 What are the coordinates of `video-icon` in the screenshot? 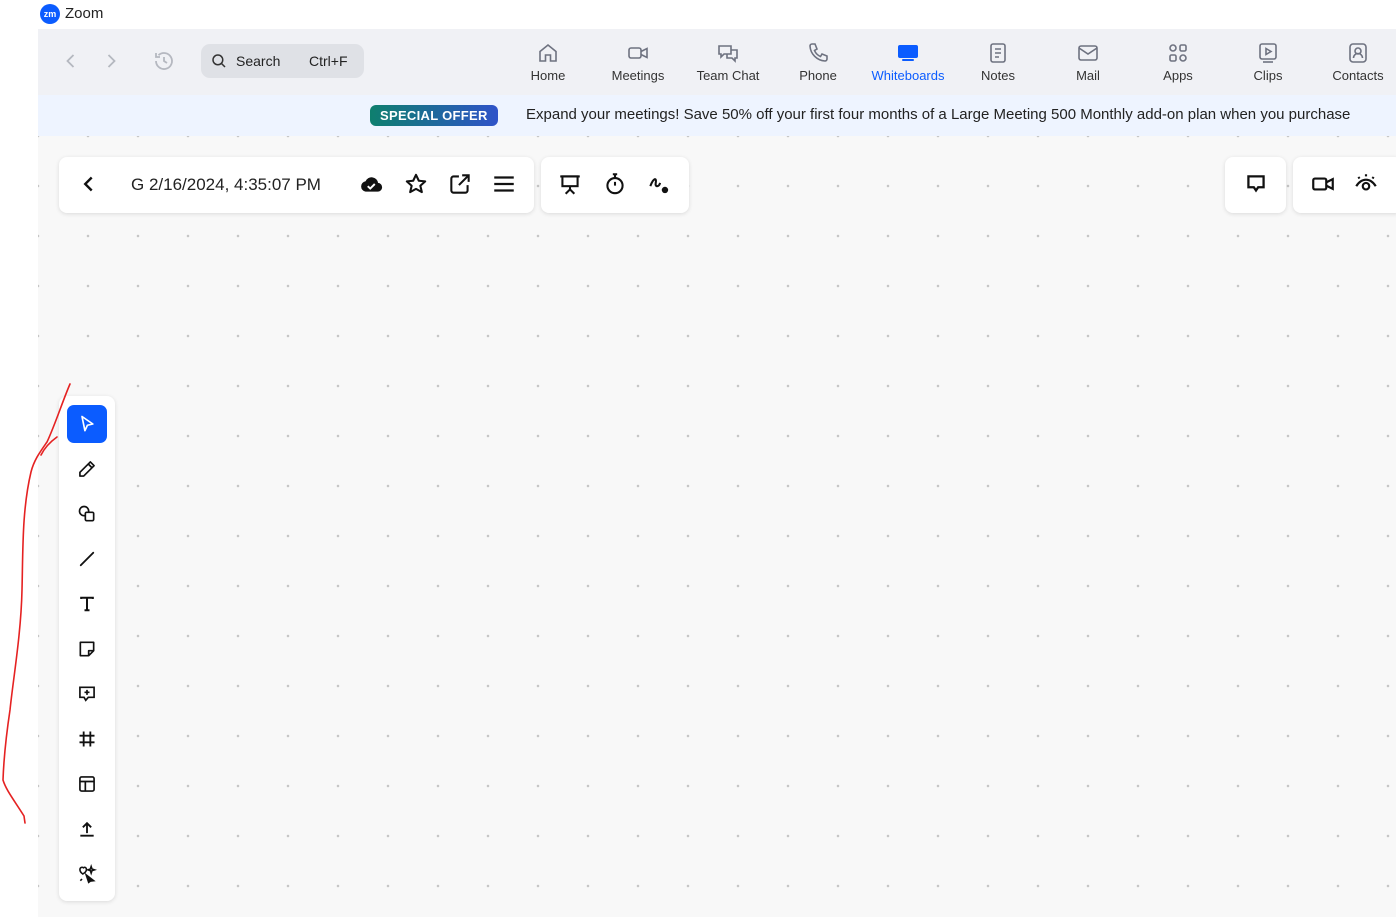 It's located at (638, 53).